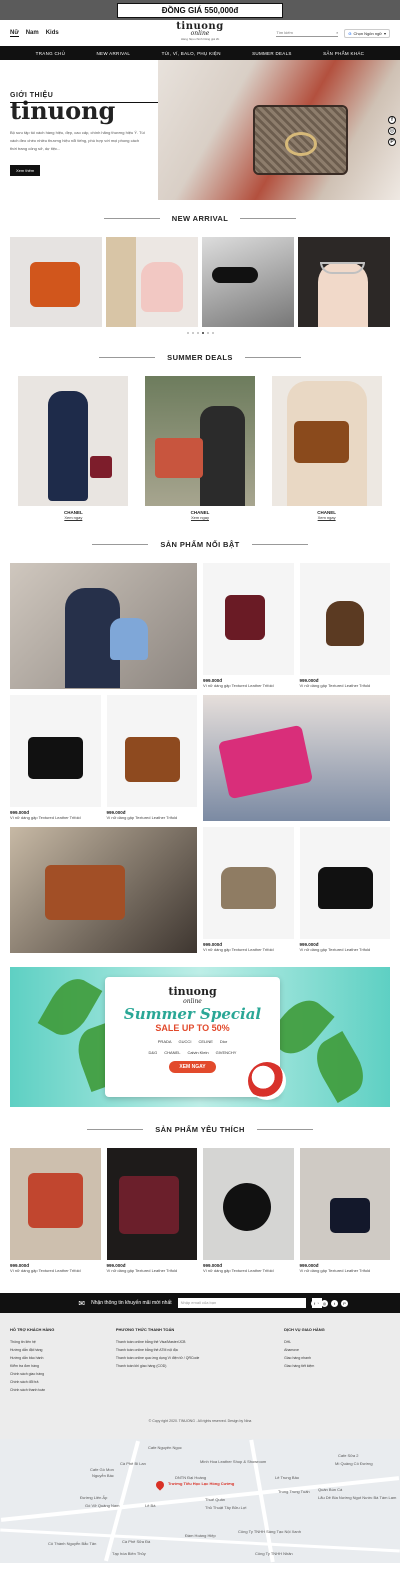 Image resolution: width=400 pixels, height=1581 pixels. I want to click on newsletter-email-input: Nhập email của bạn, so click(241, 1303).